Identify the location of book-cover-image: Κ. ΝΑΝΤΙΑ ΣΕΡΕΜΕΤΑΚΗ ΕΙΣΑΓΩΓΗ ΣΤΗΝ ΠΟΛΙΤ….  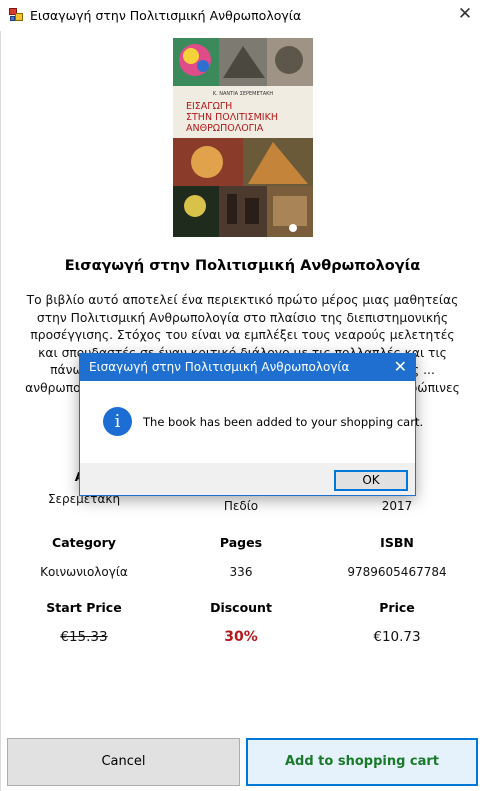
(243, 137).